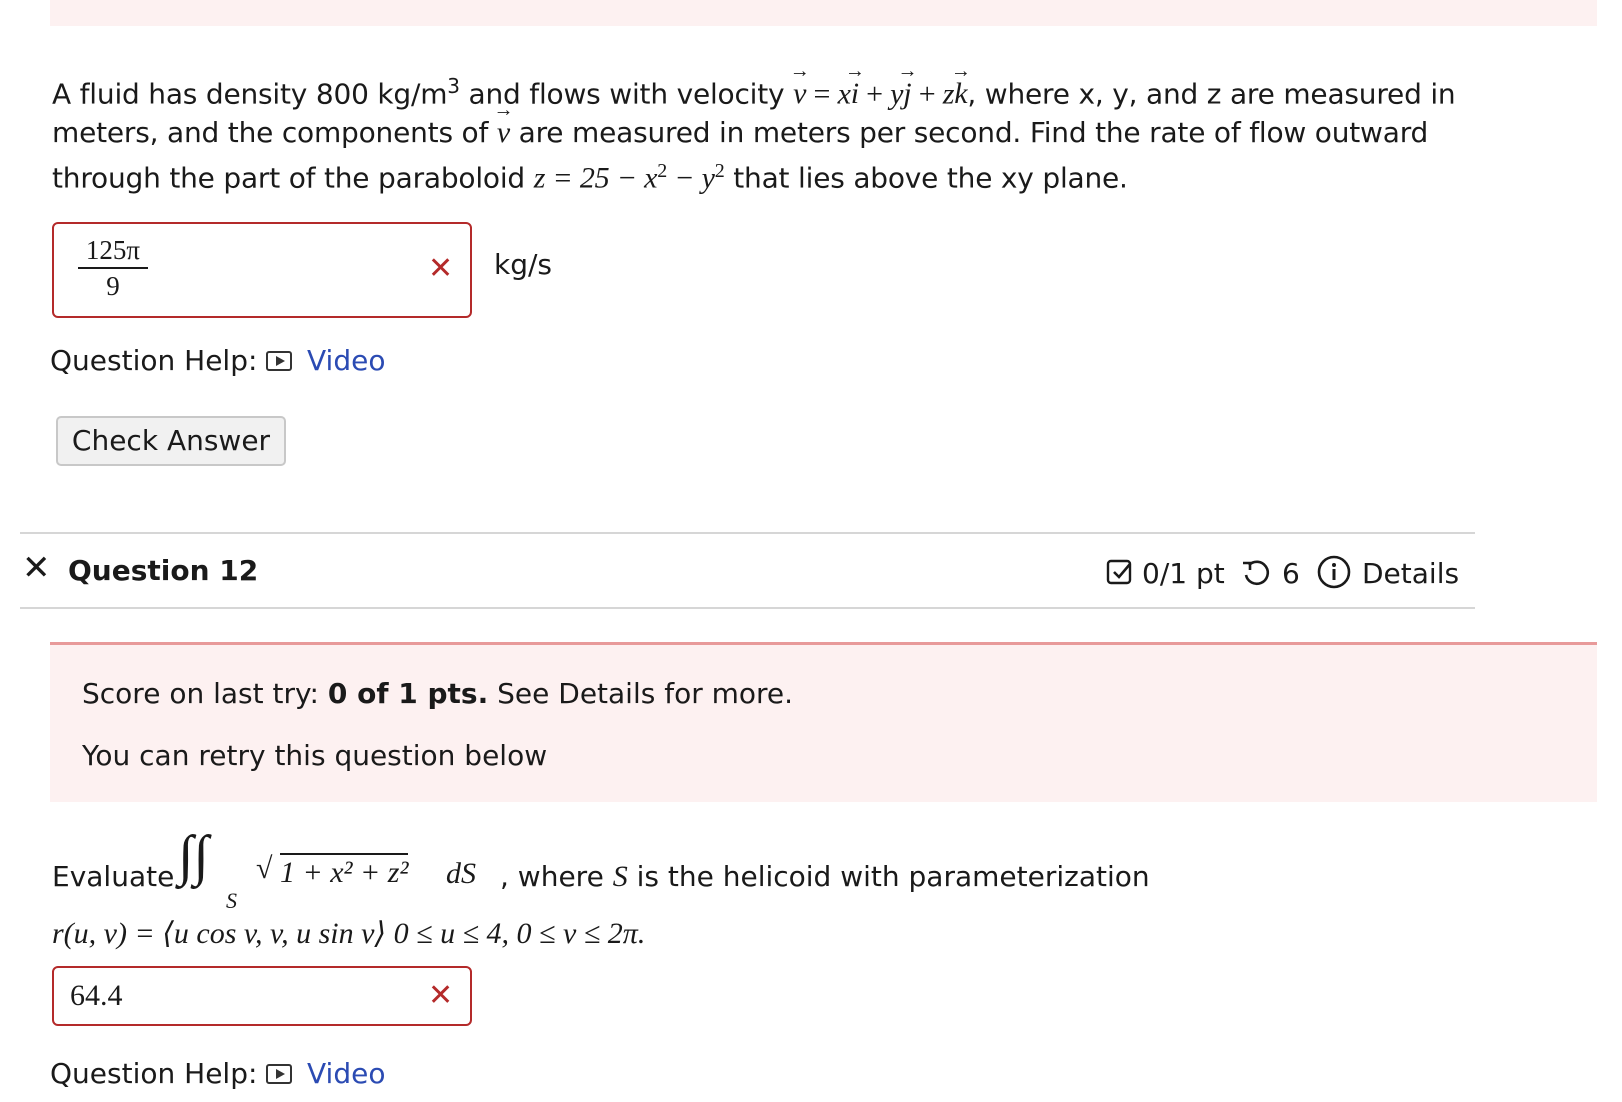 This screenshot has width=1622, height=1102. I want to click on sqrt-sign: √, so click(264, 868).